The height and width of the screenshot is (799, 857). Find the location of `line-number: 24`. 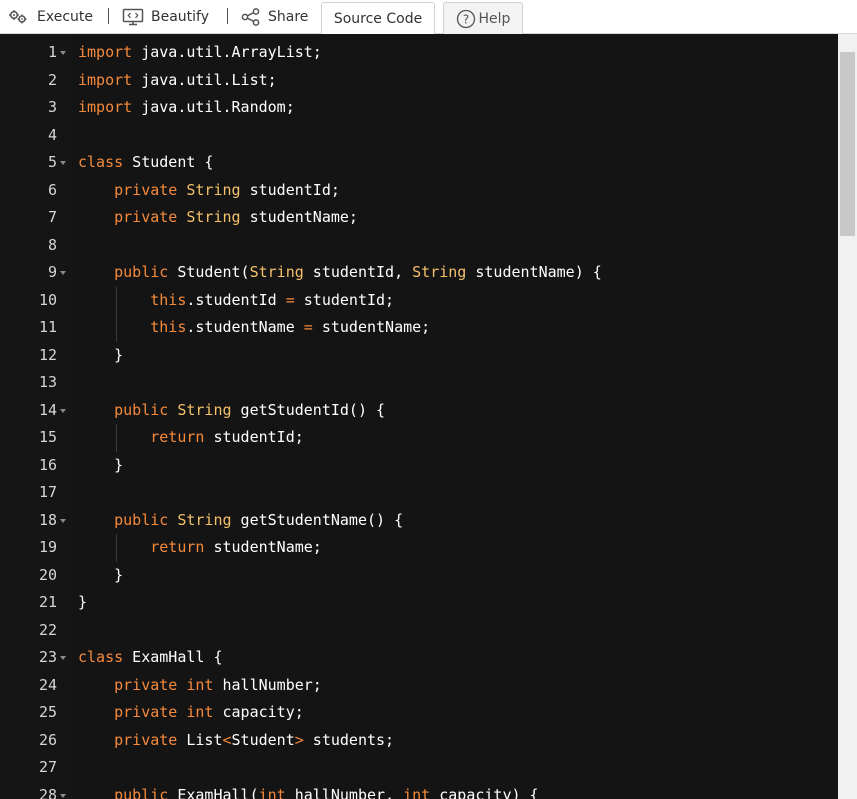

line-number: 24 is located at coordinates (47, 684).